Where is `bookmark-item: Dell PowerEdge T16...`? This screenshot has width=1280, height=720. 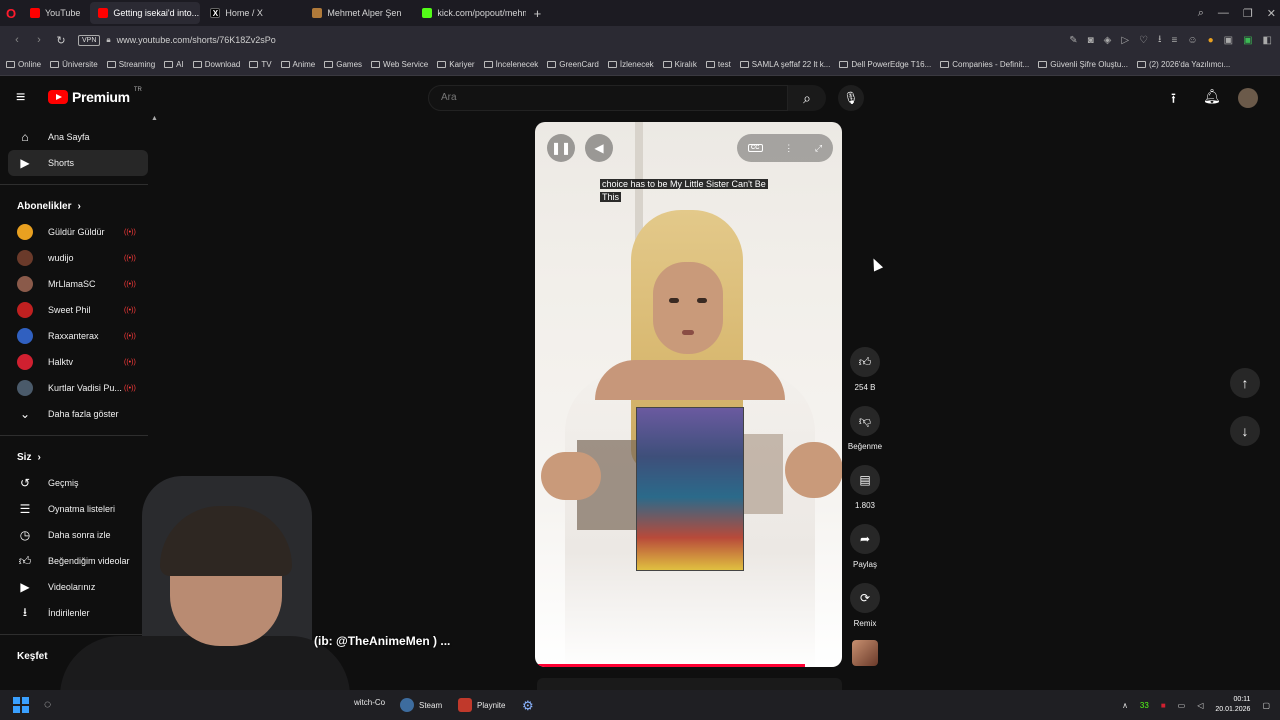
bookmark-item: Dell PowerEdge T16... is located at coordinates (885, 64).